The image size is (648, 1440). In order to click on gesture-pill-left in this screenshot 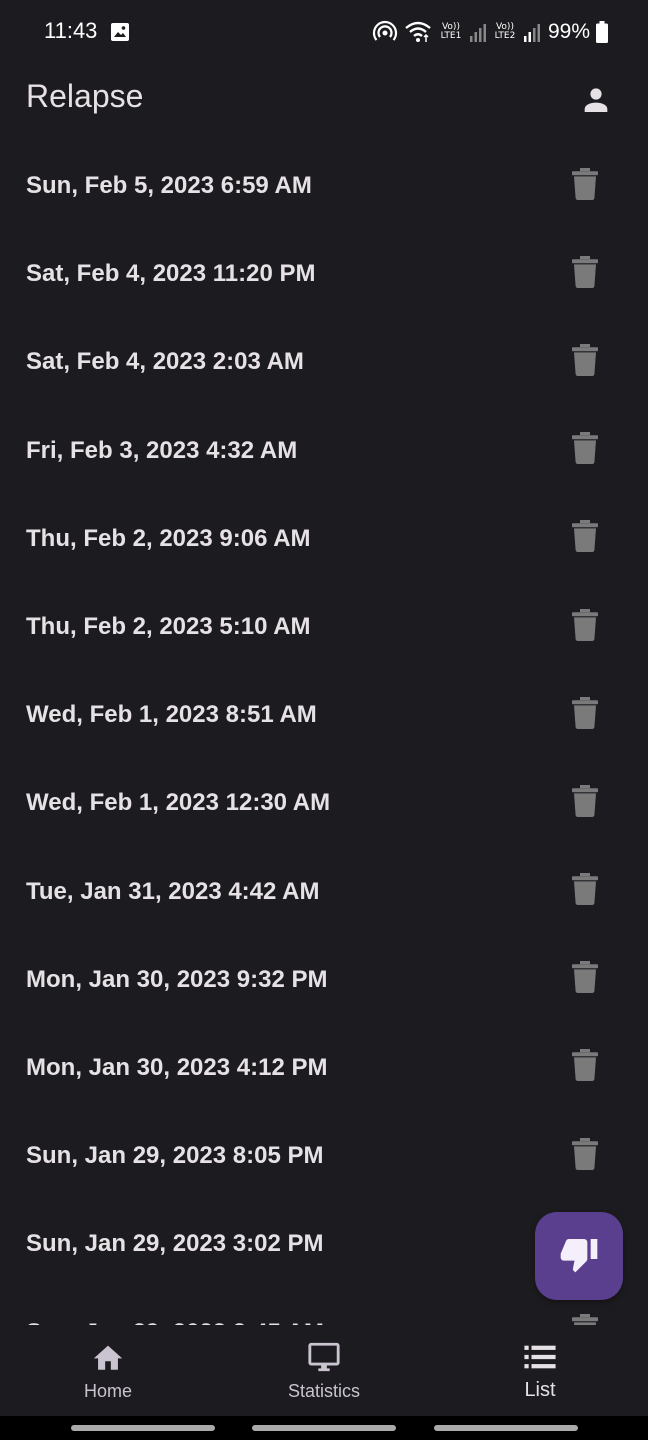, I will do `click(143, 1428)`.